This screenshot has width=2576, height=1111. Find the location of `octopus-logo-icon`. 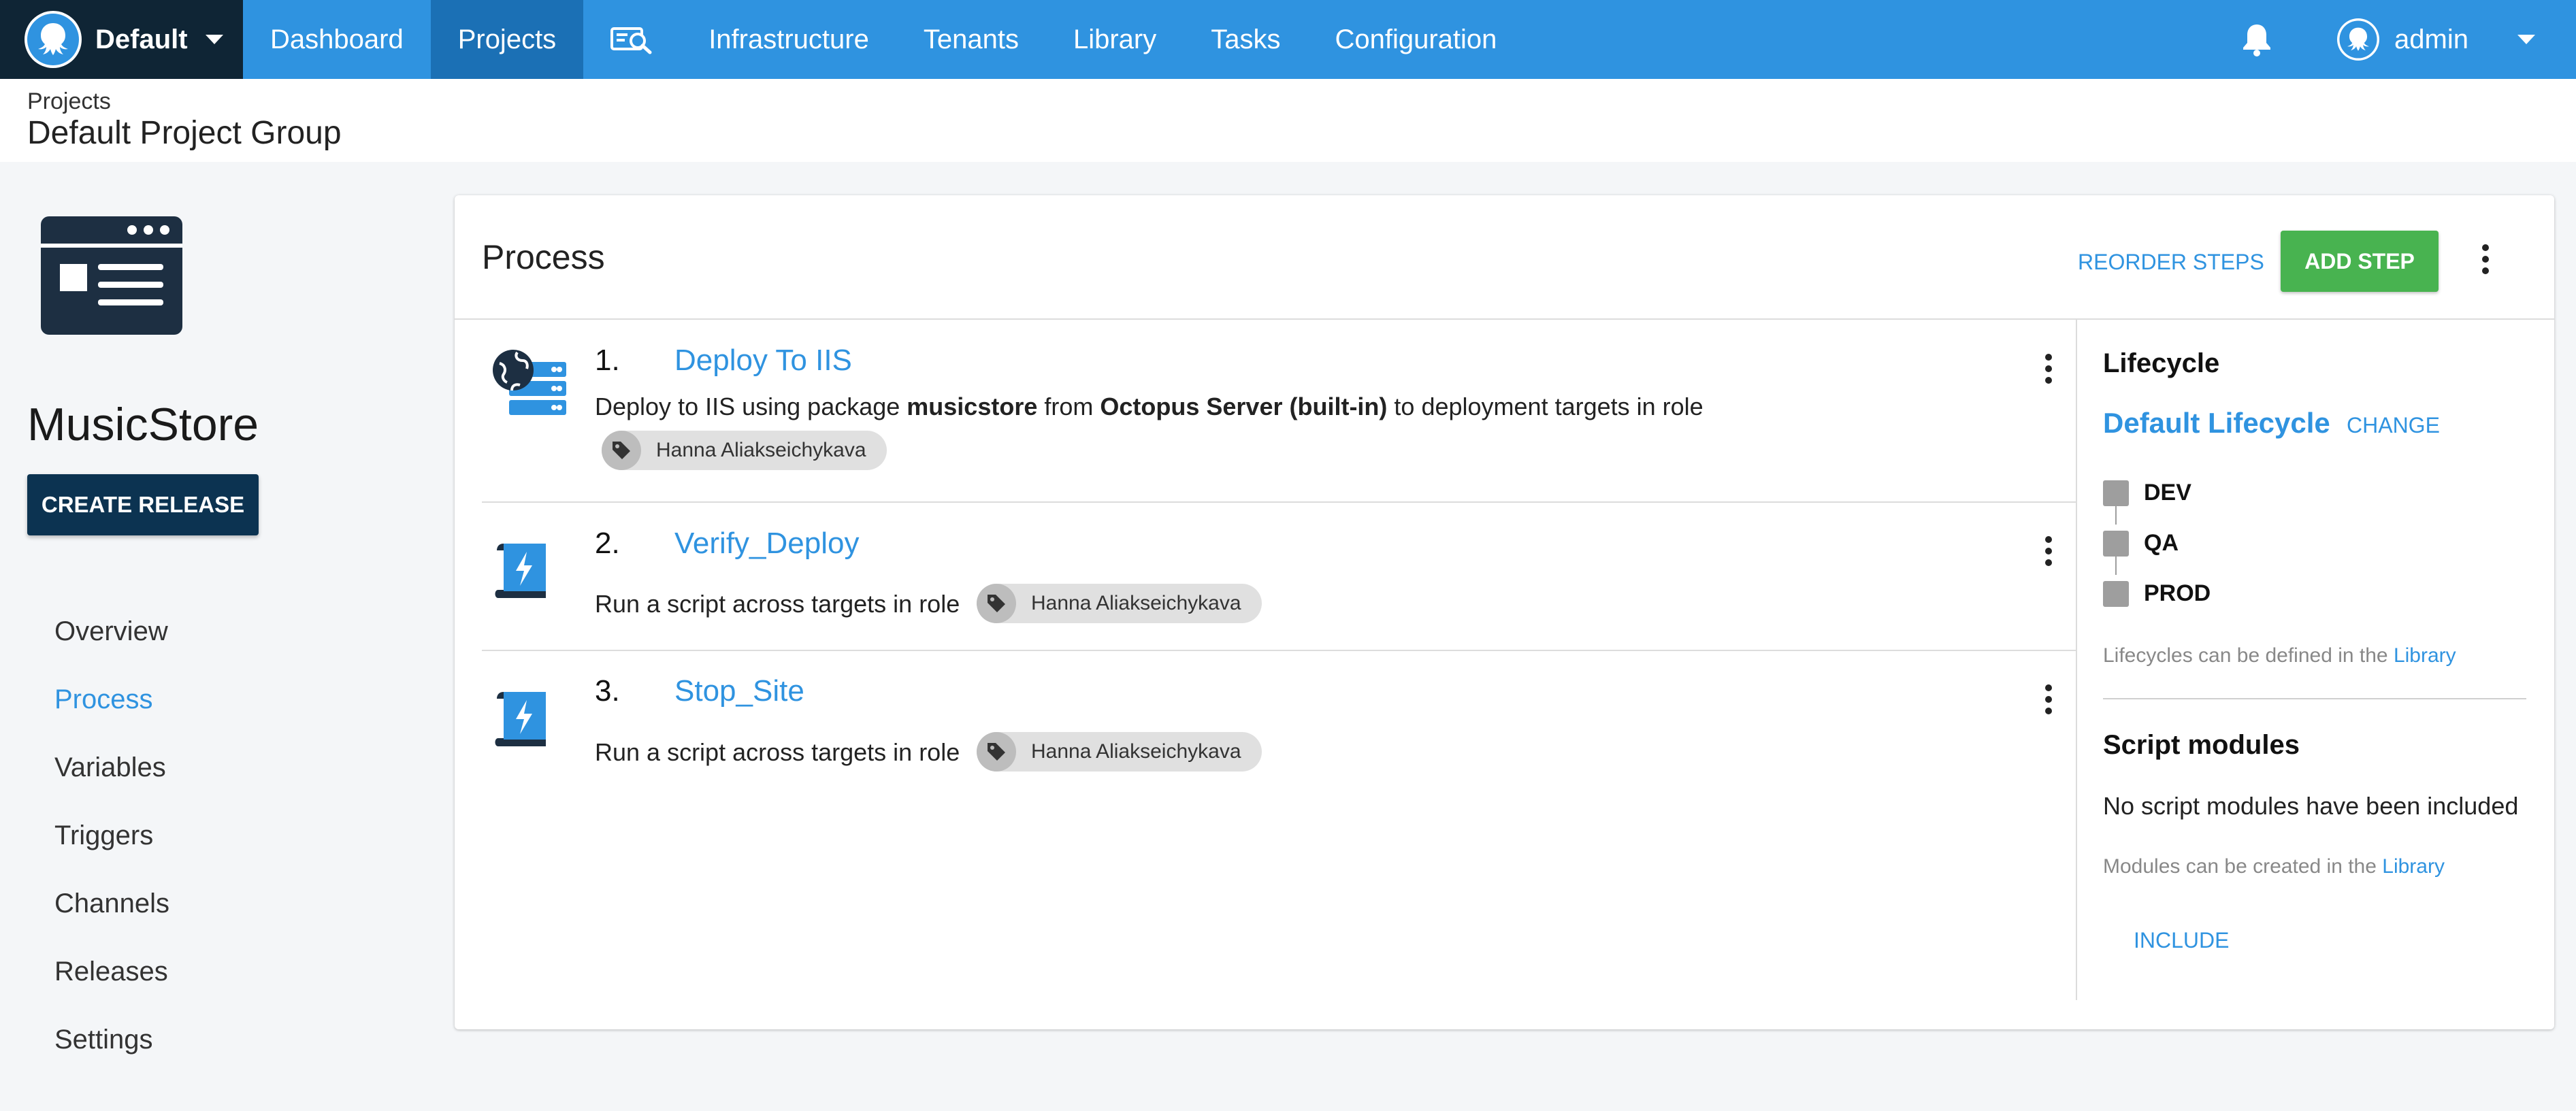

octopus-logo-icon is located at coordinates (53, 39).